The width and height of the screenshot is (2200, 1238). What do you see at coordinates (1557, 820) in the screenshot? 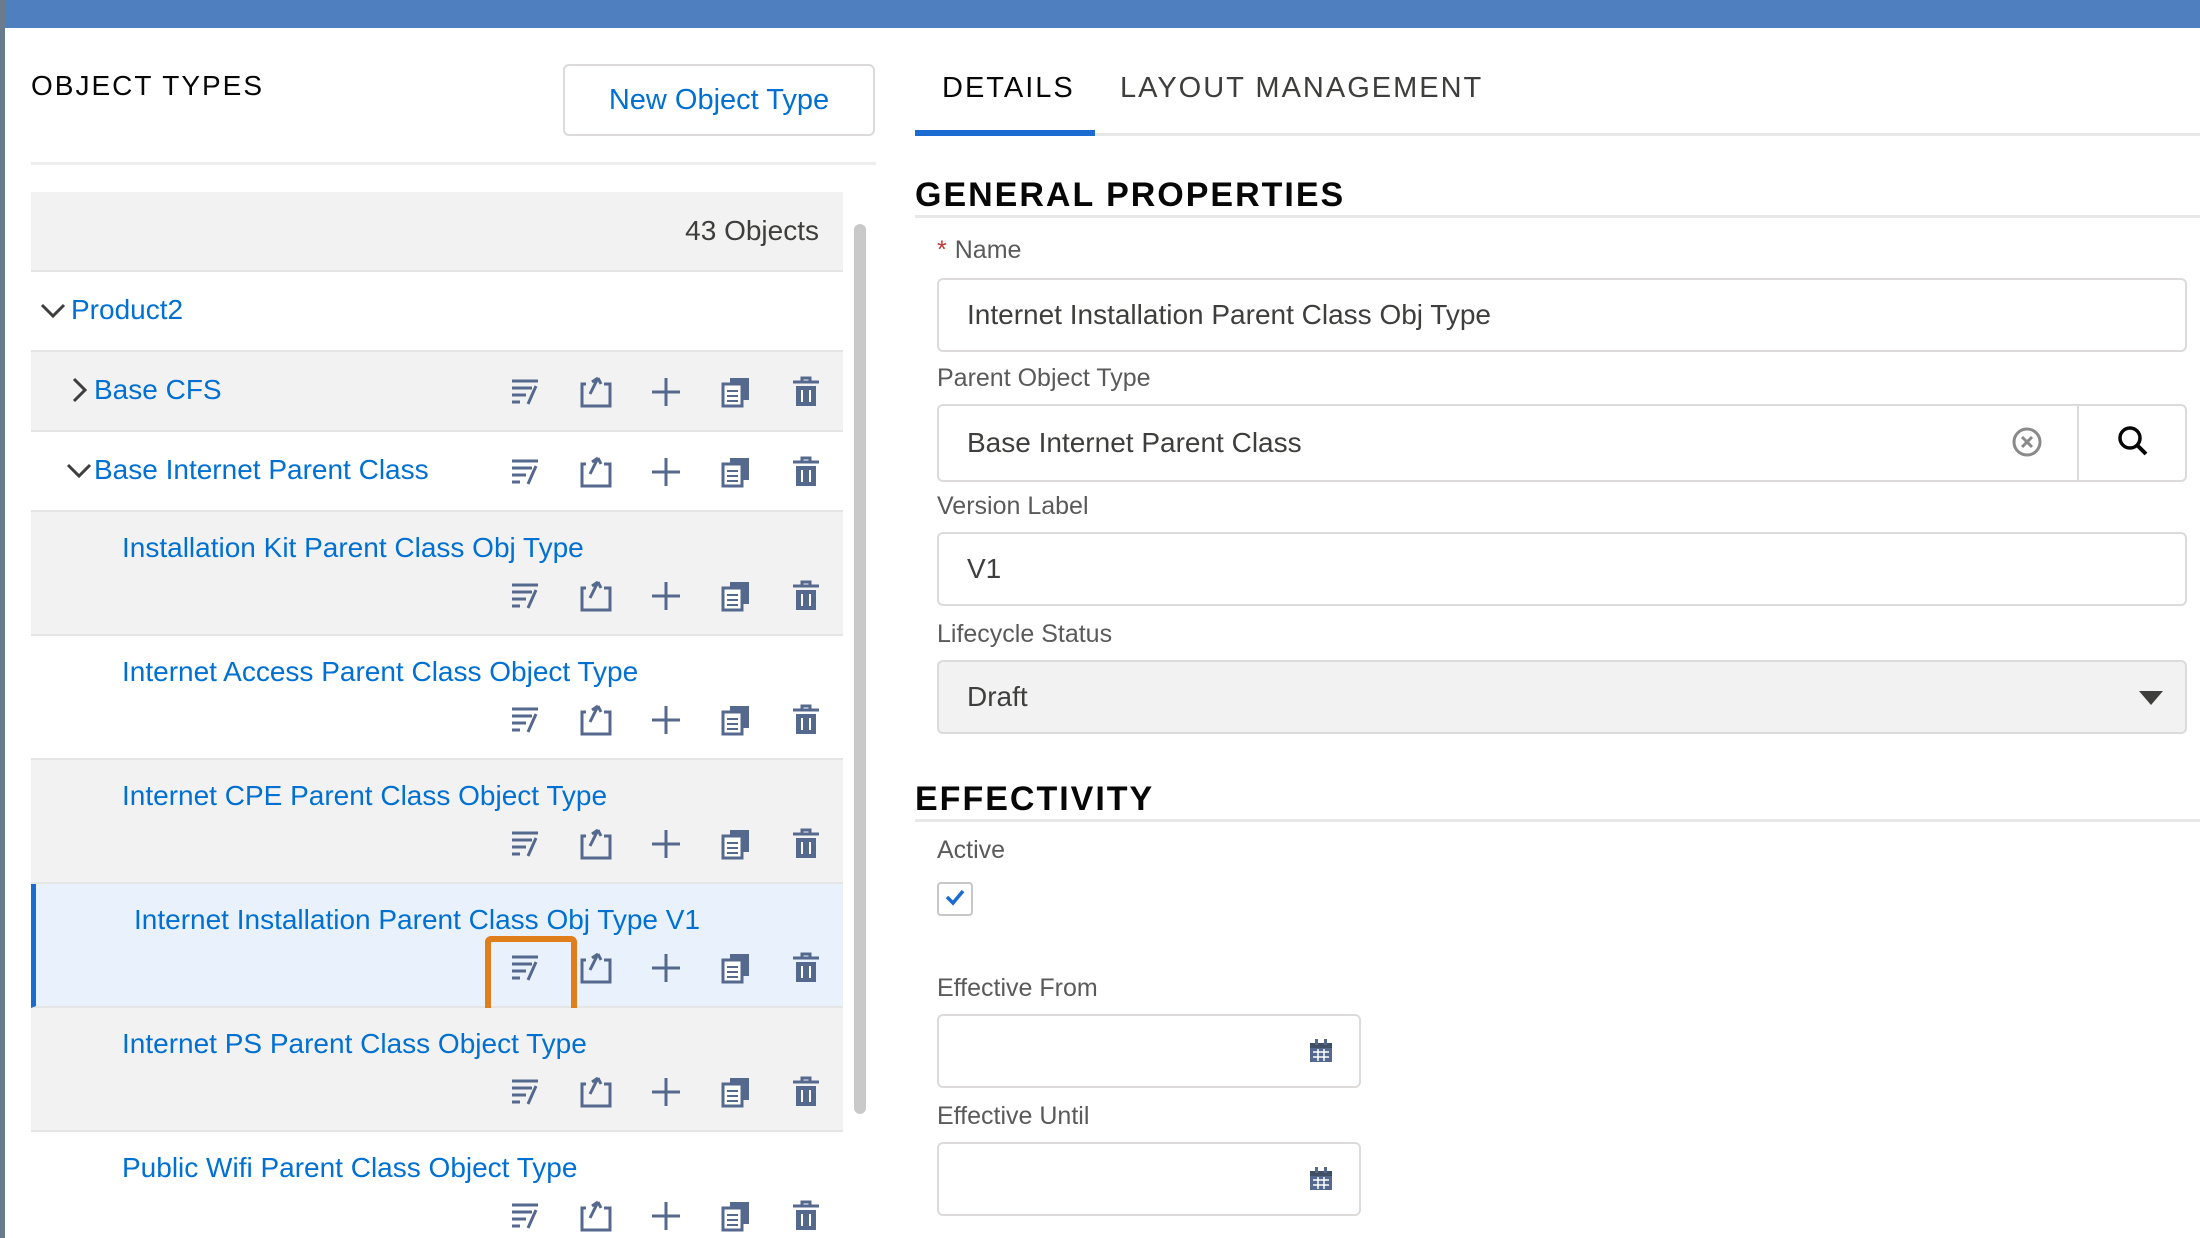
I see `divider` at bounding box center [1557, 820].